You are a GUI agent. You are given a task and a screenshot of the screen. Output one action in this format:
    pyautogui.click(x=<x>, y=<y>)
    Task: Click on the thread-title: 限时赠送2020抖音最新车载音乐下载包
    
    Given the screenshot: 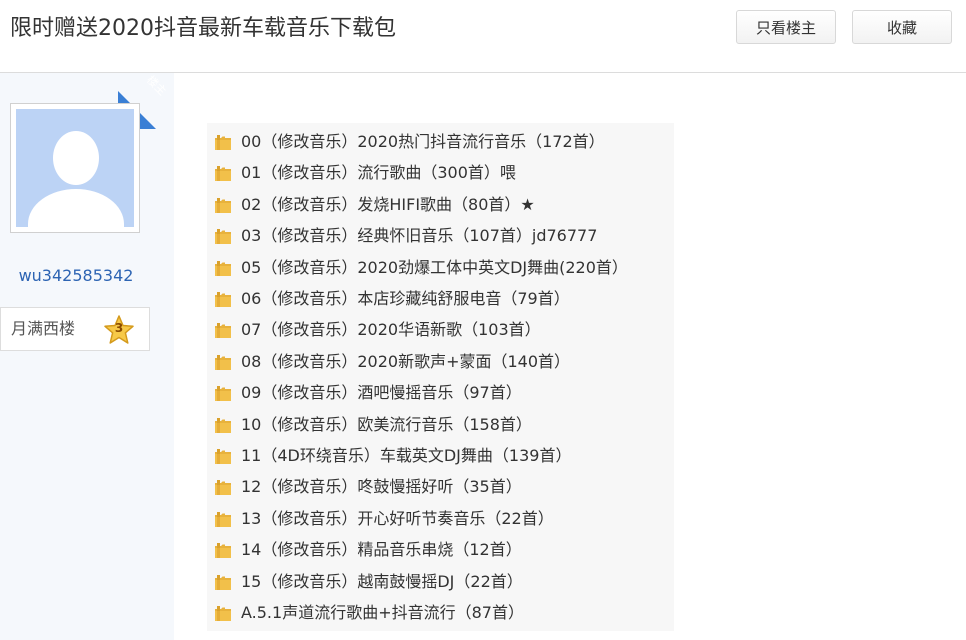 What is the action you would take?
    pyautogui.click(x=203, y=28)
    